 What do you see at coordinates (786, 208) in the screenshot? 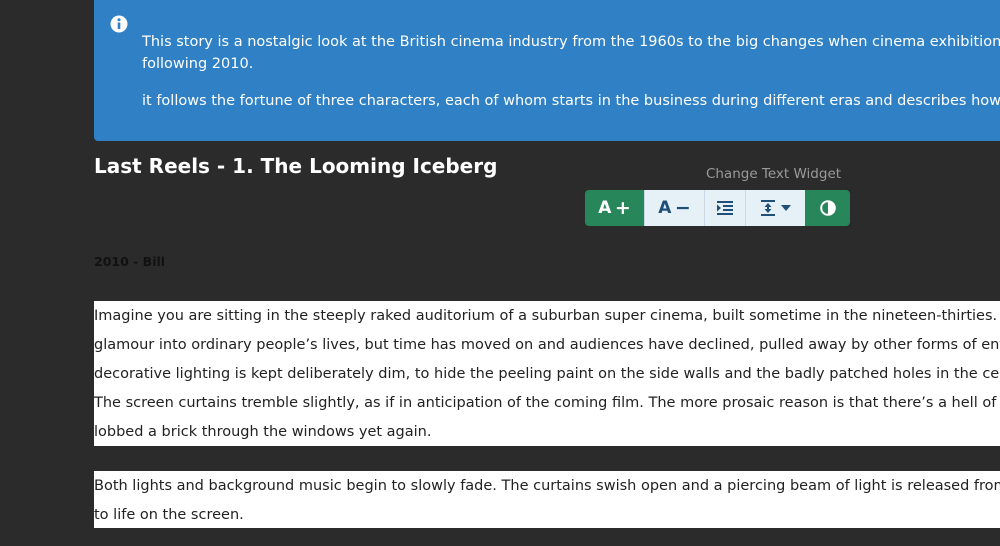
I see `caret-down-icon` at bounding box center [786, 208].